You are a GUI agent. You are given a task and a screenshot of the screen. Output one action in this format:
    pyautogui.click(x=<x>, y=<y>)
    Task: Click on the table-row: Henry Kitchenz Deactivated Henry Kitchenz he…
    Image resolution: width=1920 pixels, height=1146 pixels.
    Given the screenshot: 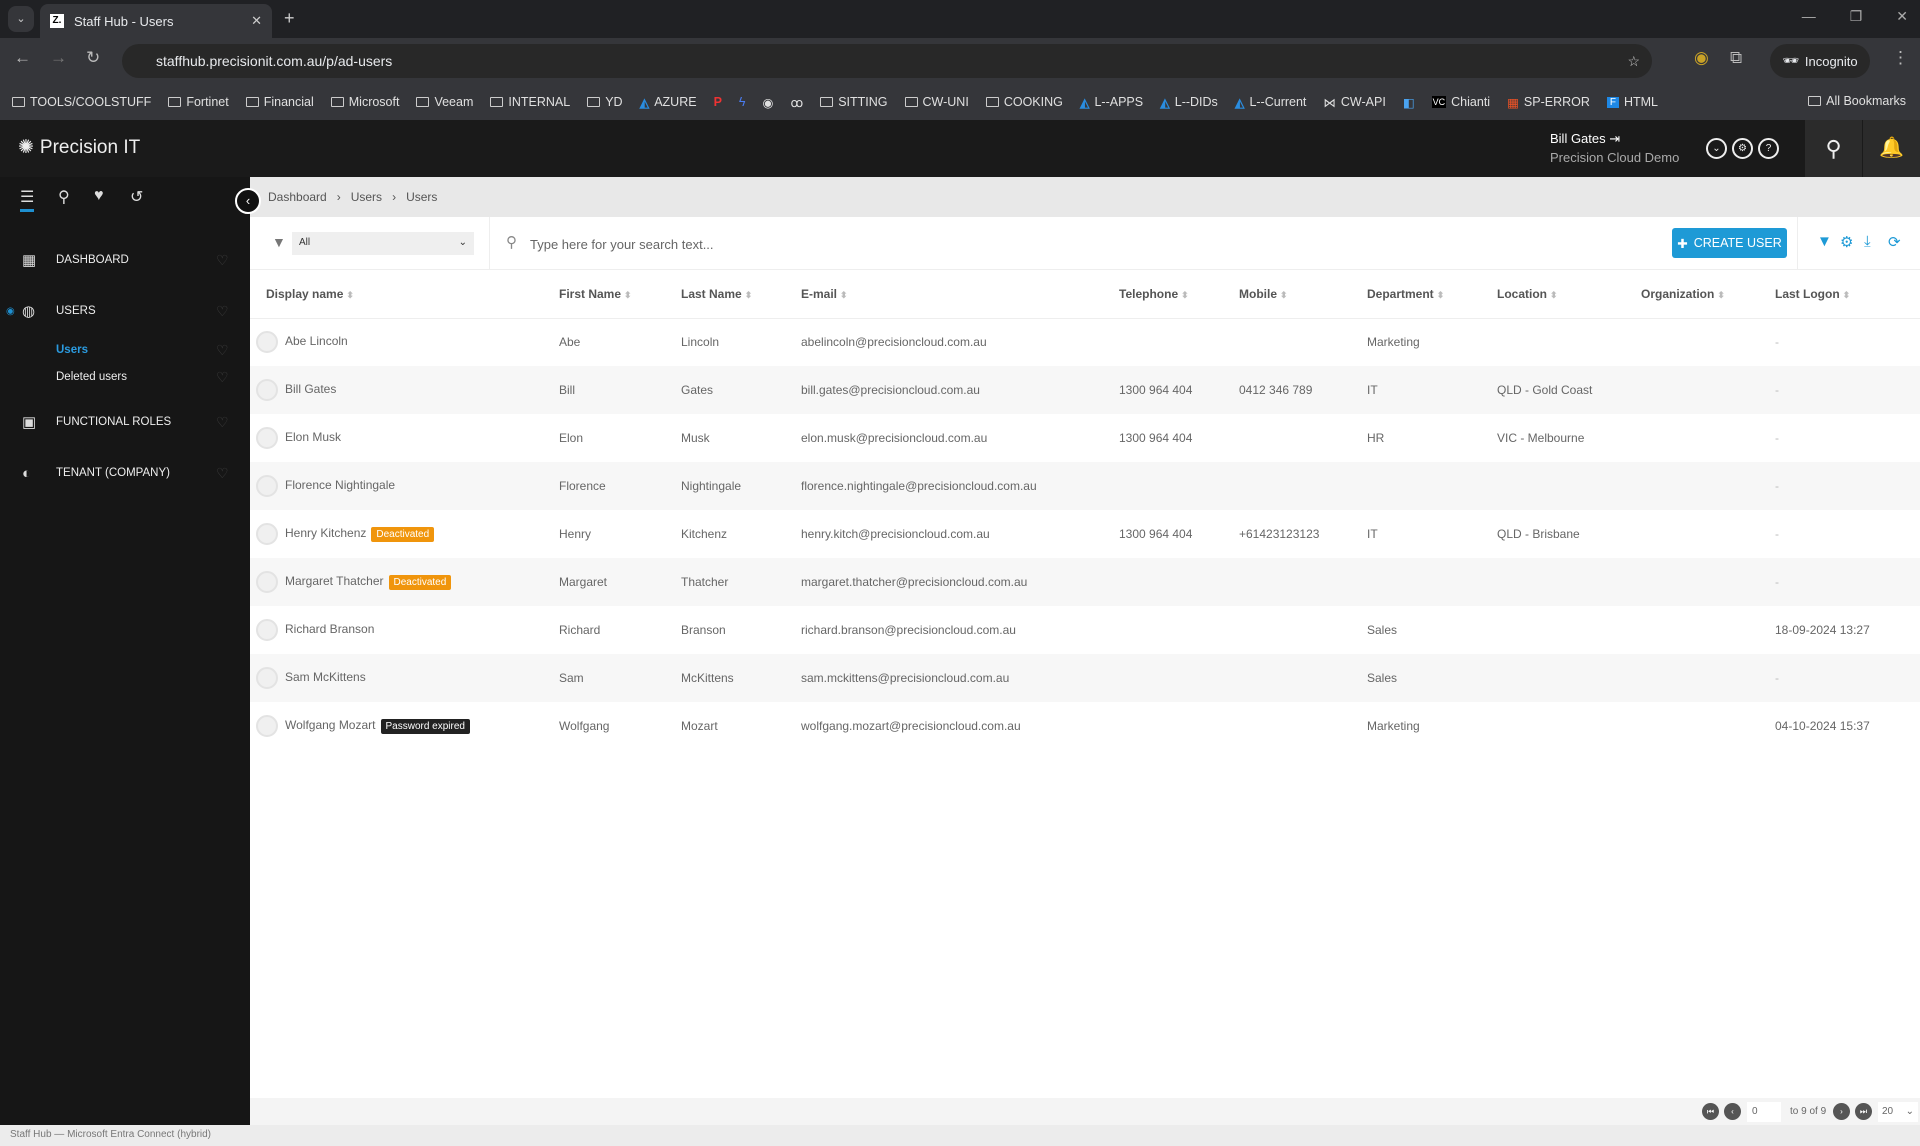 What is the action you would take?
    pyautogui.click(x=1085, y=534)
    